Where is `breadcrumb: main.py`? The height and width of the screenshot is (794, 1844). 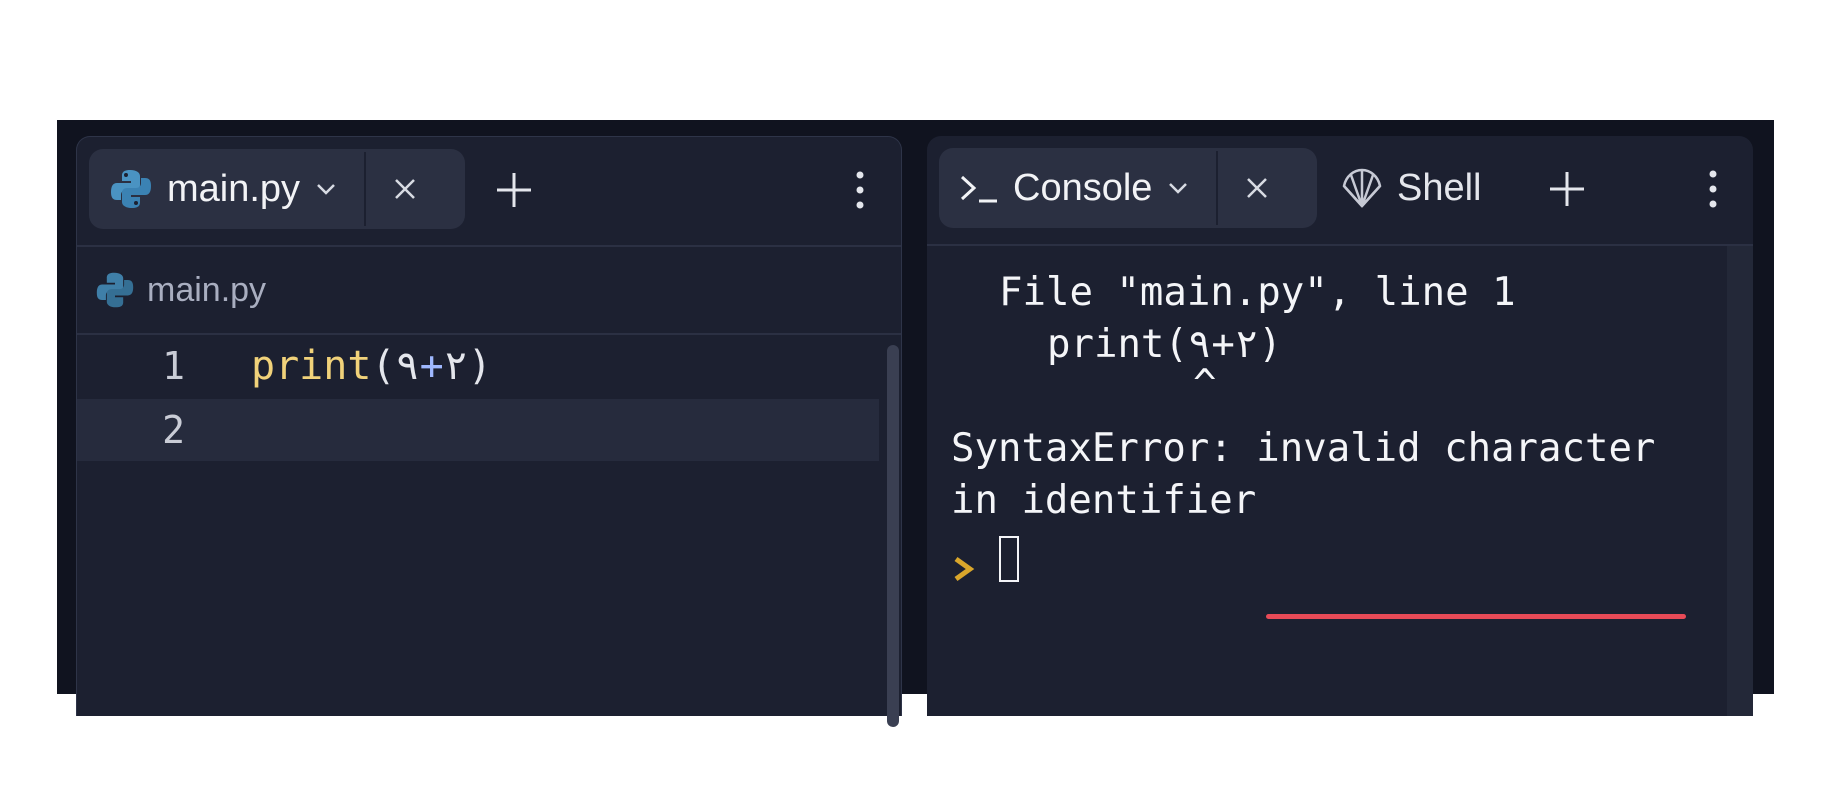 breadcrumb: main.py is located at coordinates (489, 291).